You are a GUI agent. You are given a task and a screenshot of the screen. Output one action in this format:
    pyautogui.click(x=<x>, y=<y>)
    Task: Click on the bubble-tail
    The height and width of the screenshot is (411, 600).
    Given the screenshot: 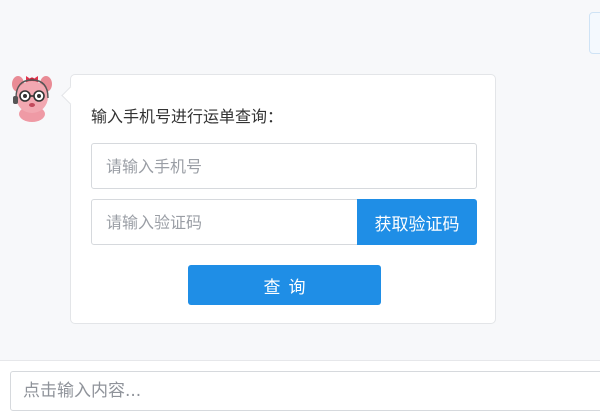 What is the action you would take?
    pyautogui.click(x=70, y=95)
    